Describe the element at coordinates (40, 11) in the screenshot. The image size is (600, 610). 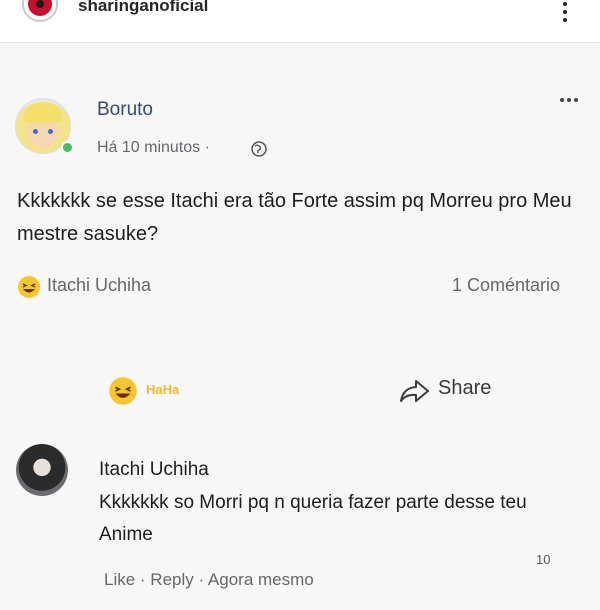
I see `profile-avatar` at that location.